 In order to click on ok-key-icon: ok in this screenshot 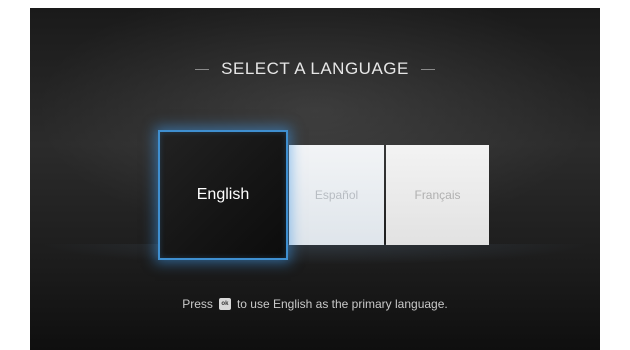, I will do `click(224, 304)`.